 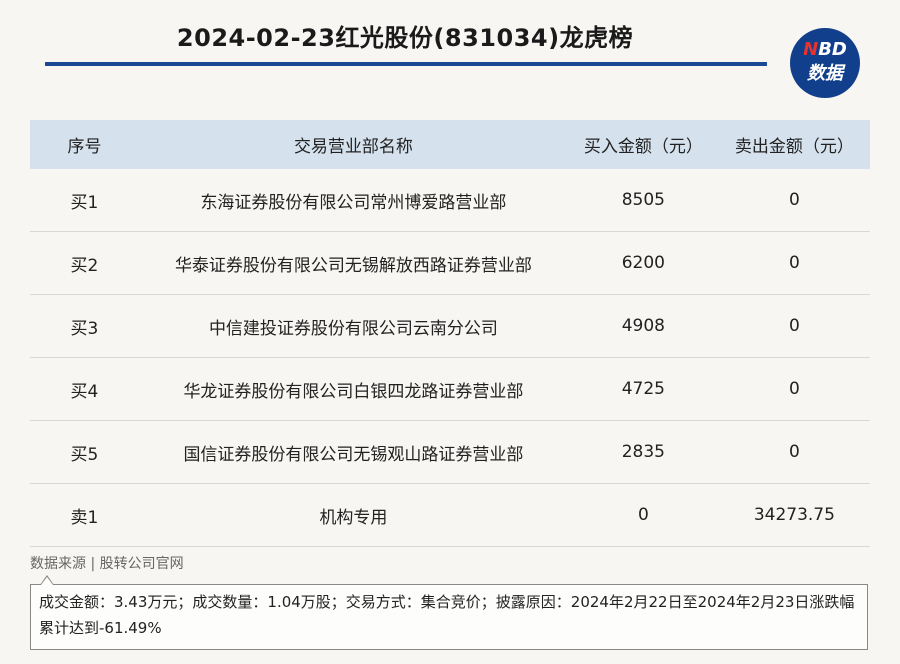 What do you see at coordinates (825, 73) in the screenshot?
I see `logo-shuju: 数据` at bounding box center [825, 73].